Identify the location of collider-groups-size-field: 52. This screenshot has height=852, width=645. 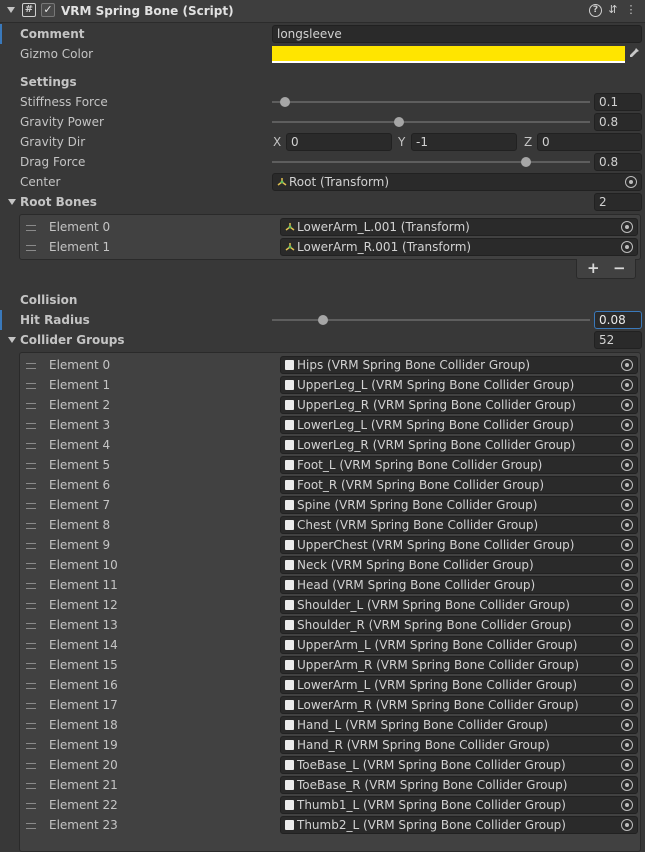
(618, 340).